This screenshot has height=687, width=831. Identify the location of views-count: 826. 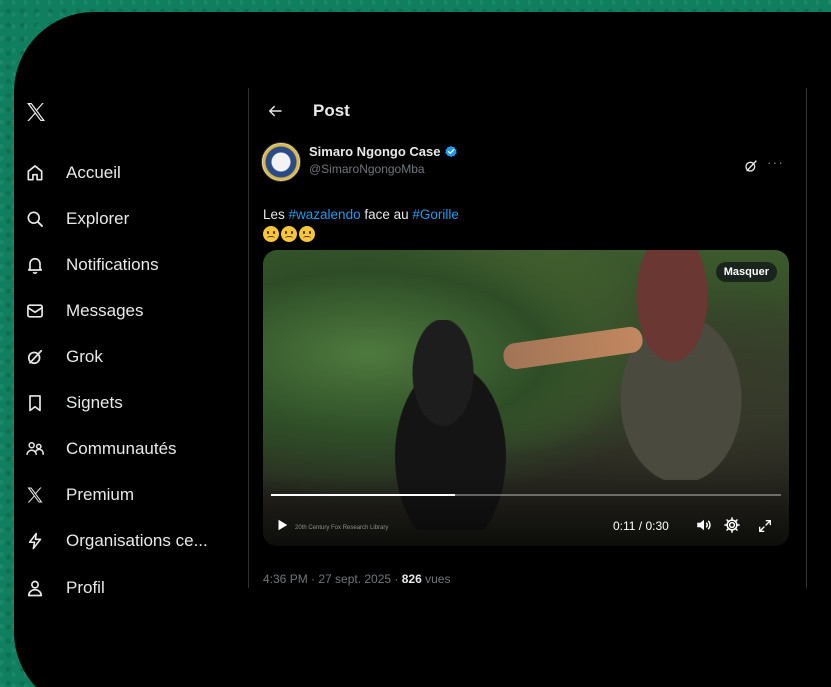
(411, 579).